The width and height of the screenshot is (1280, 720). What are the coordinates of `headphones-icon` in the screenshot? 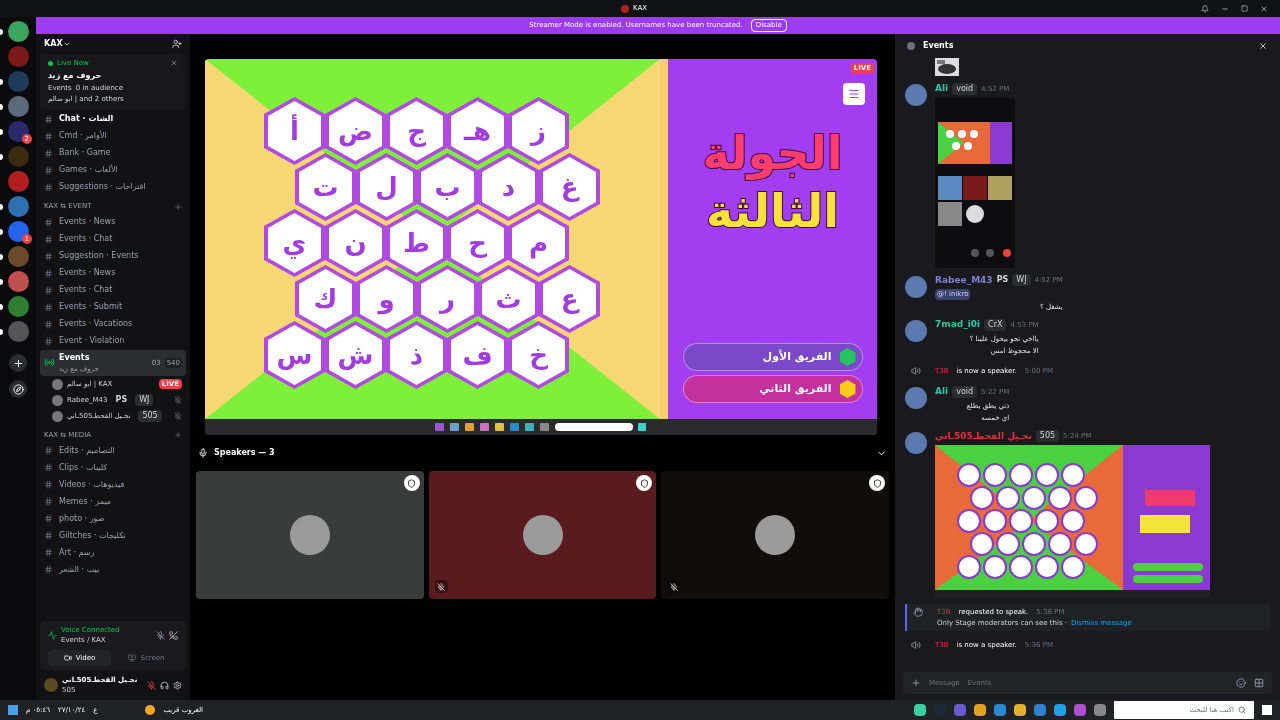 It's located at (164, 685).